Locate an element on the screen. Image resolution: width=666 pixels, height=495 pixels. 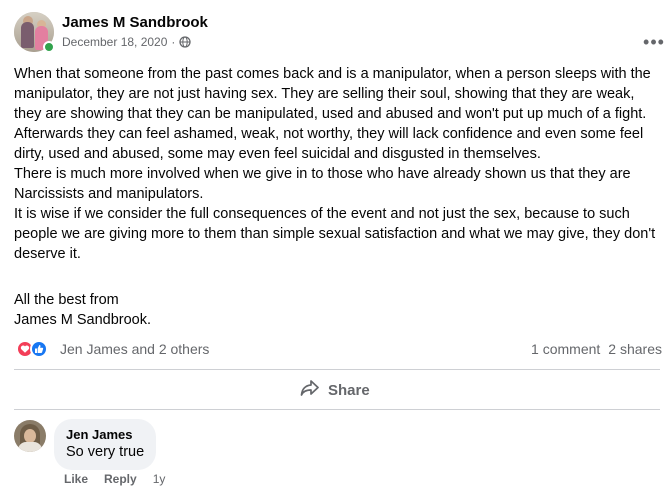
more-icon: ••• is located at coordinates (654, 41).